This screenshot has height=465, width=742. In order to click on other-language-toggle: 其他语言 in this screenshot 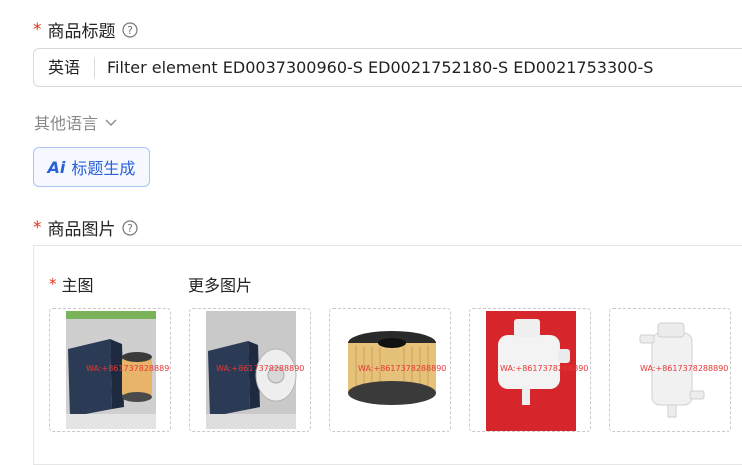, I will do `click(76, 122)`.